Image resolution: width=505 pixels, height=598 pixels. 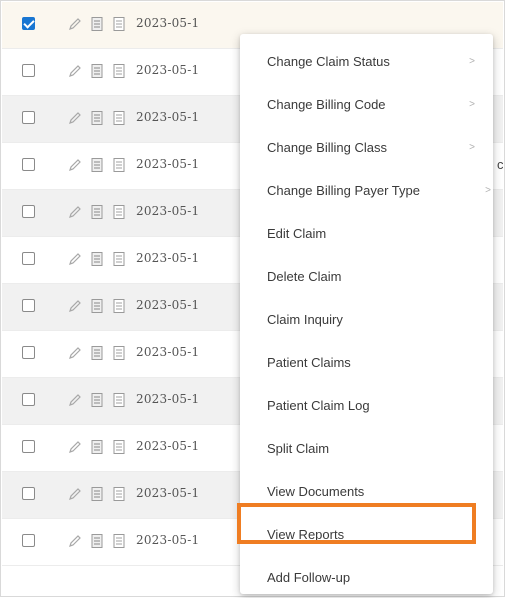 I want to click on menu-item-add-follow-up: Add Follow-up, so click(x=366, y=578).